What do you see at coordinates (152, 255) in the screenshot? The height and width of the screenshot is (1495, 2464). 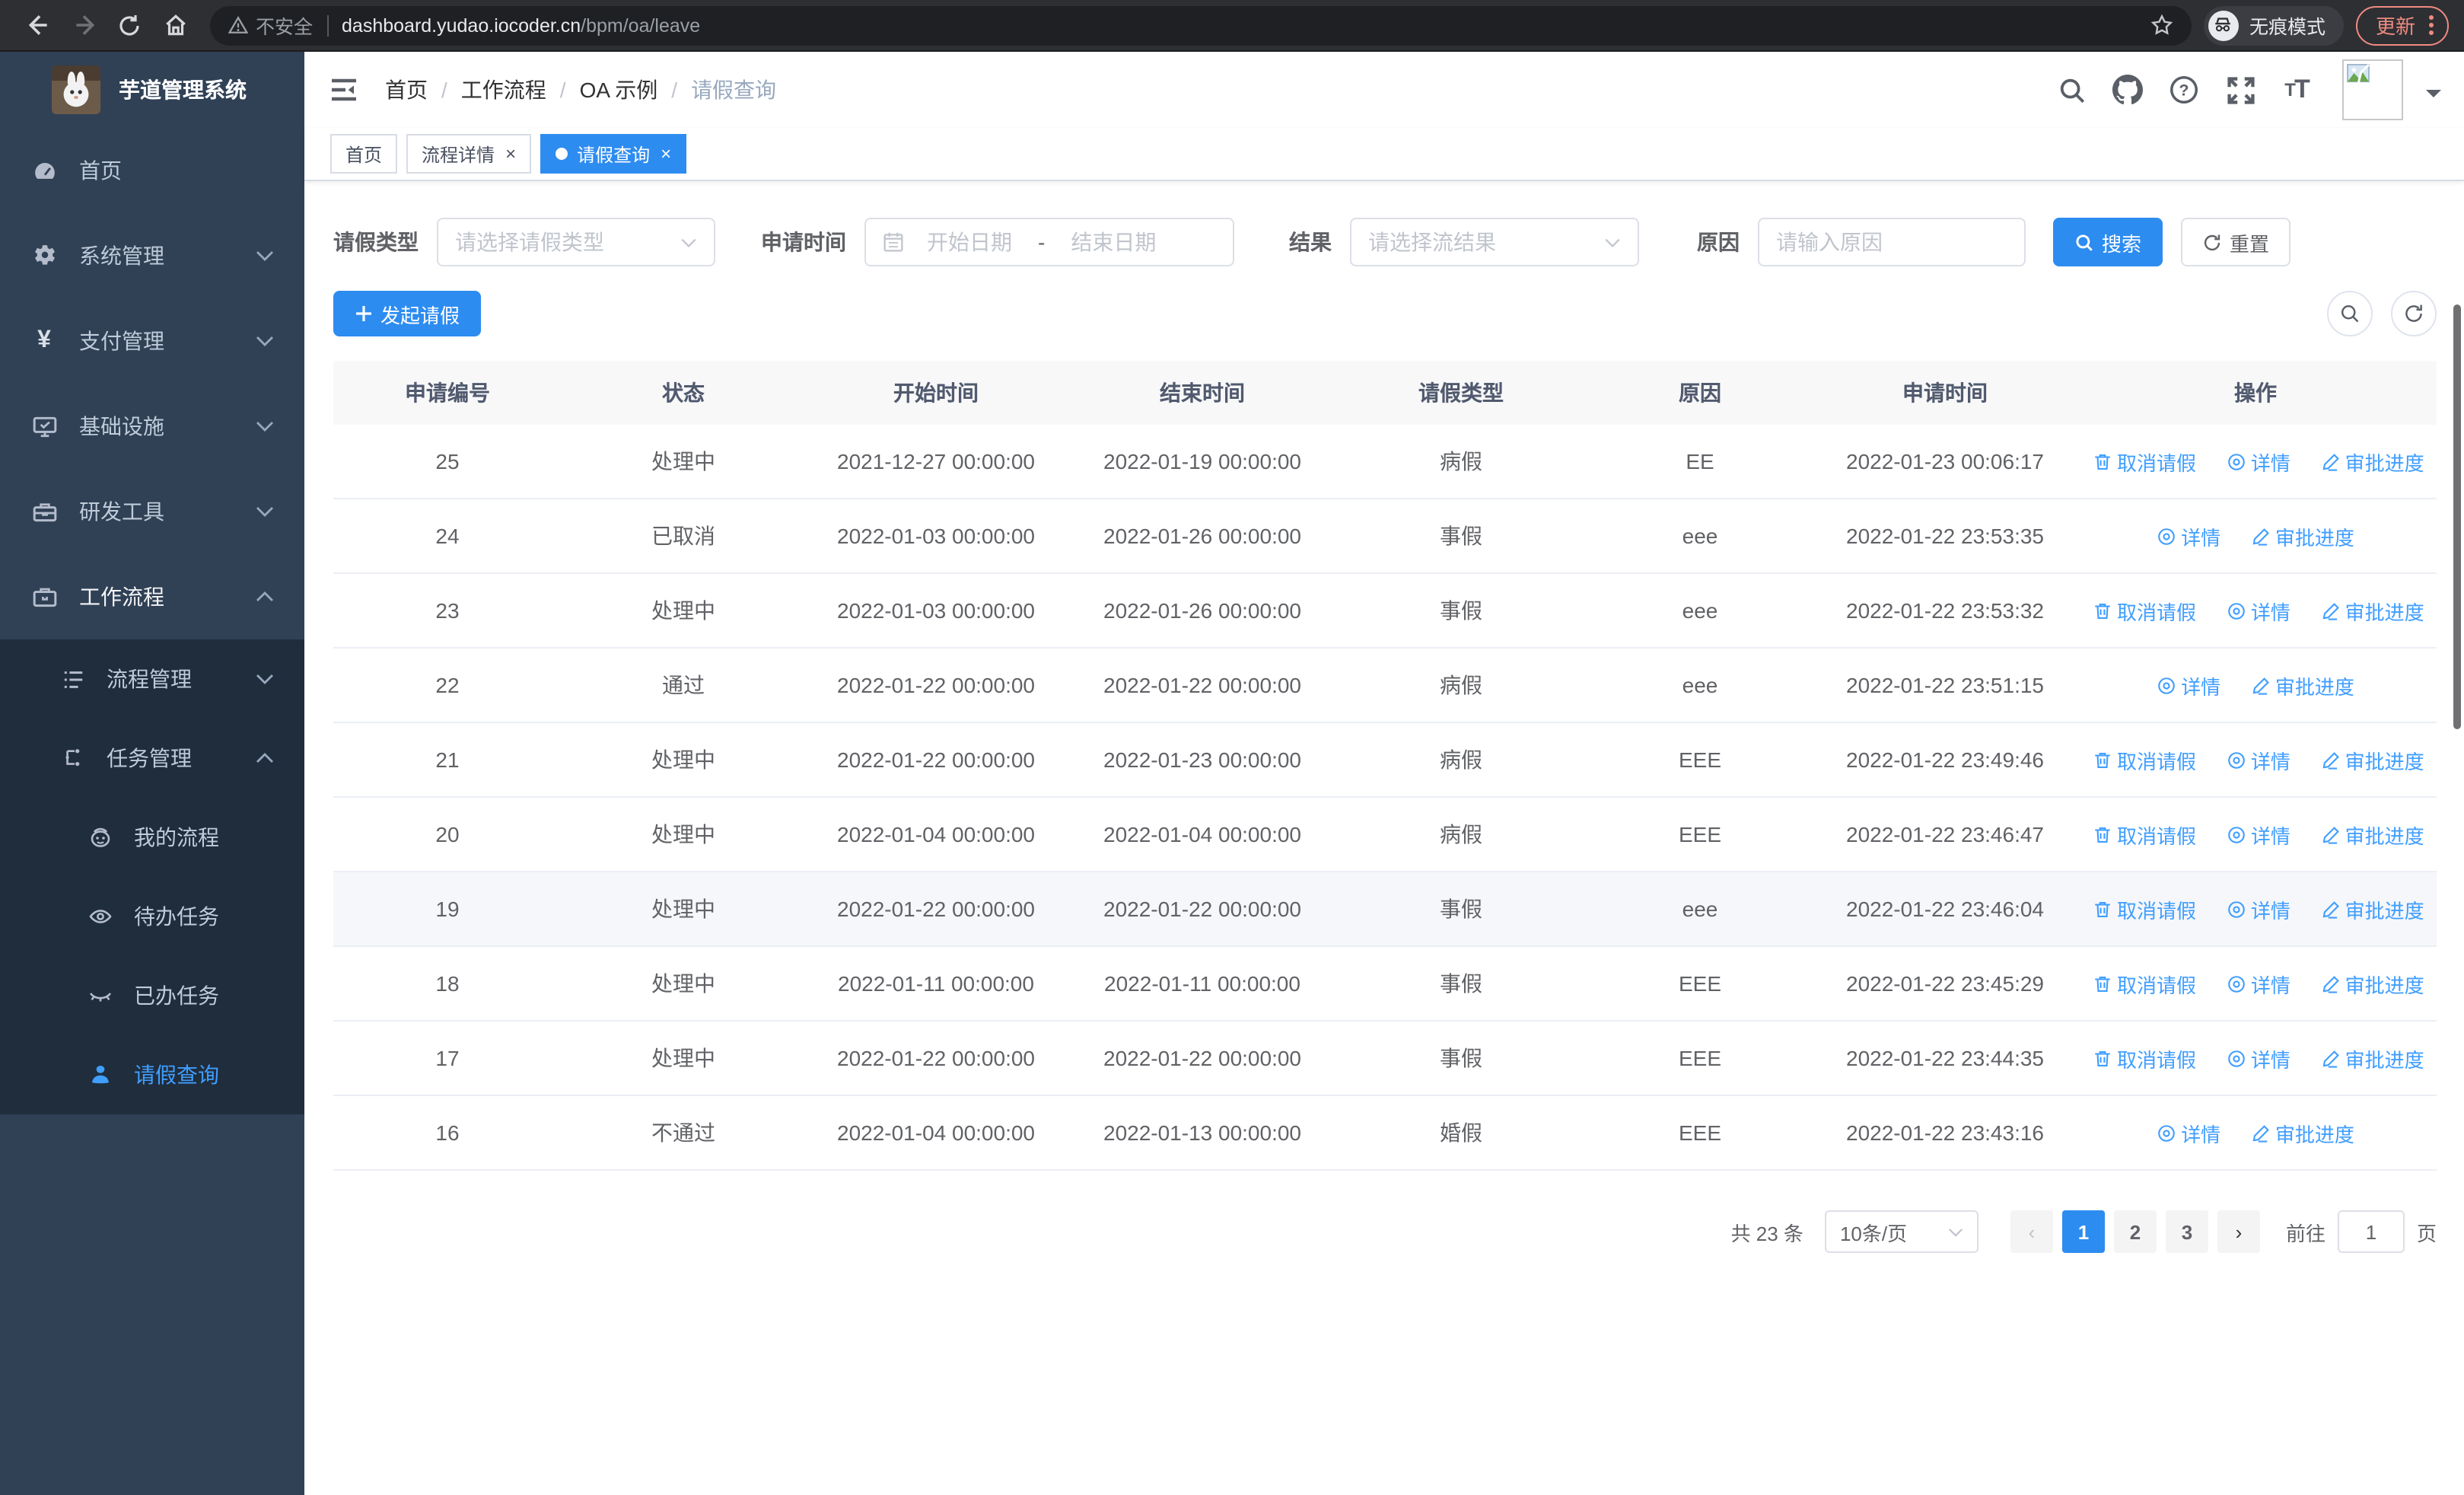 I see `sidebar-item-system: 系统管理` at bounding box center [152, 255].